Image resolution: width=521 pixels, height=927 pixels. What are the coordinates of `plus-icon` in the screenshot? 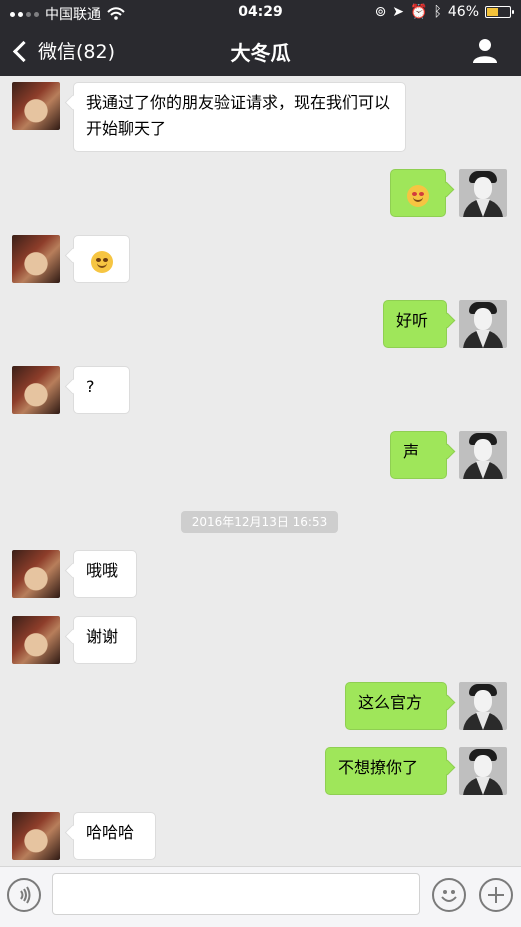 It's located at (496, 895).